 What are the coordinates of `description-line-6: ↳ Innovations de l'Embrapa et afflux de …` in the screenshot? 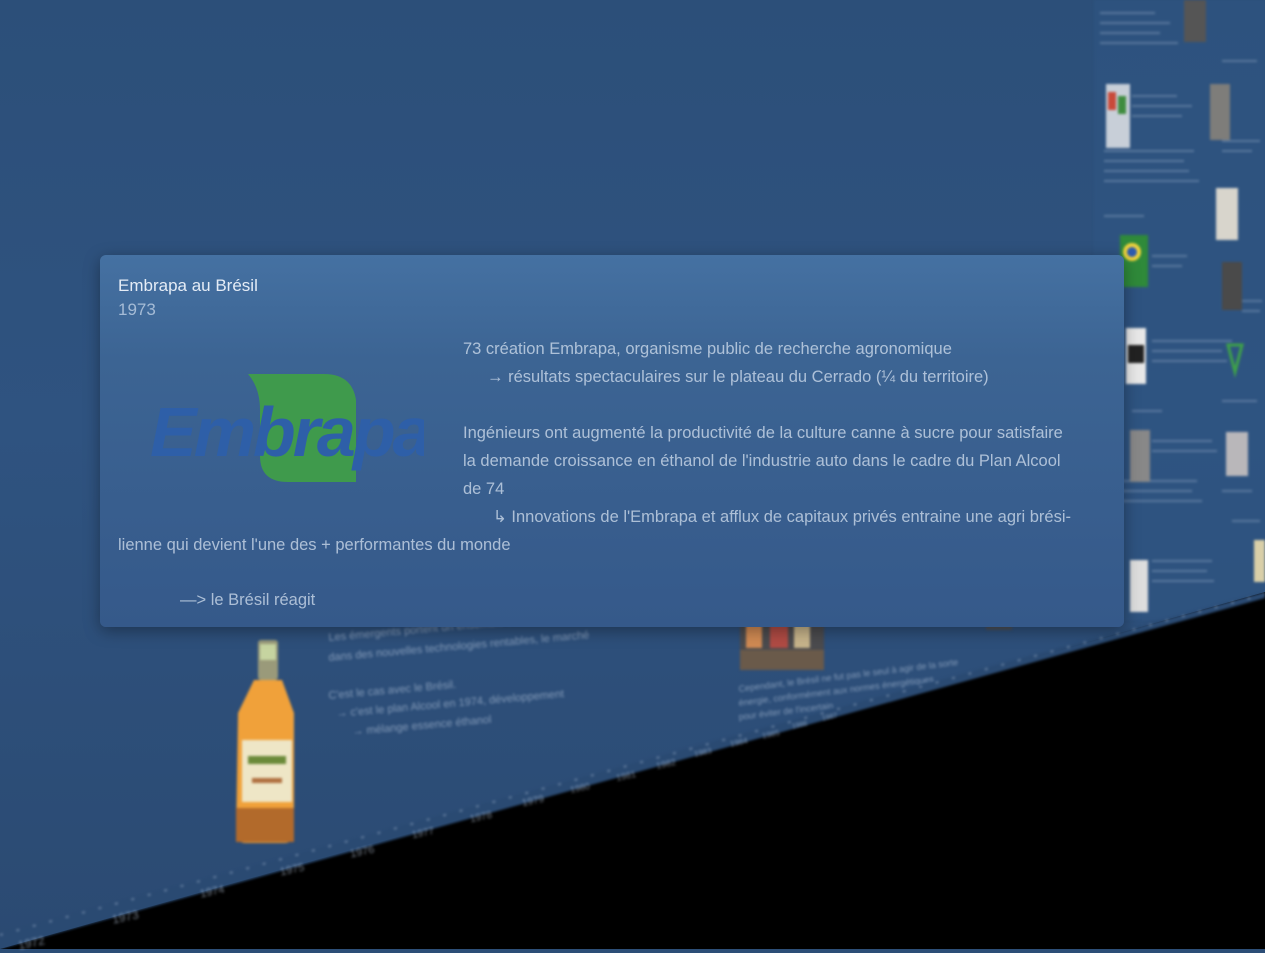 It's located at (782, 517).